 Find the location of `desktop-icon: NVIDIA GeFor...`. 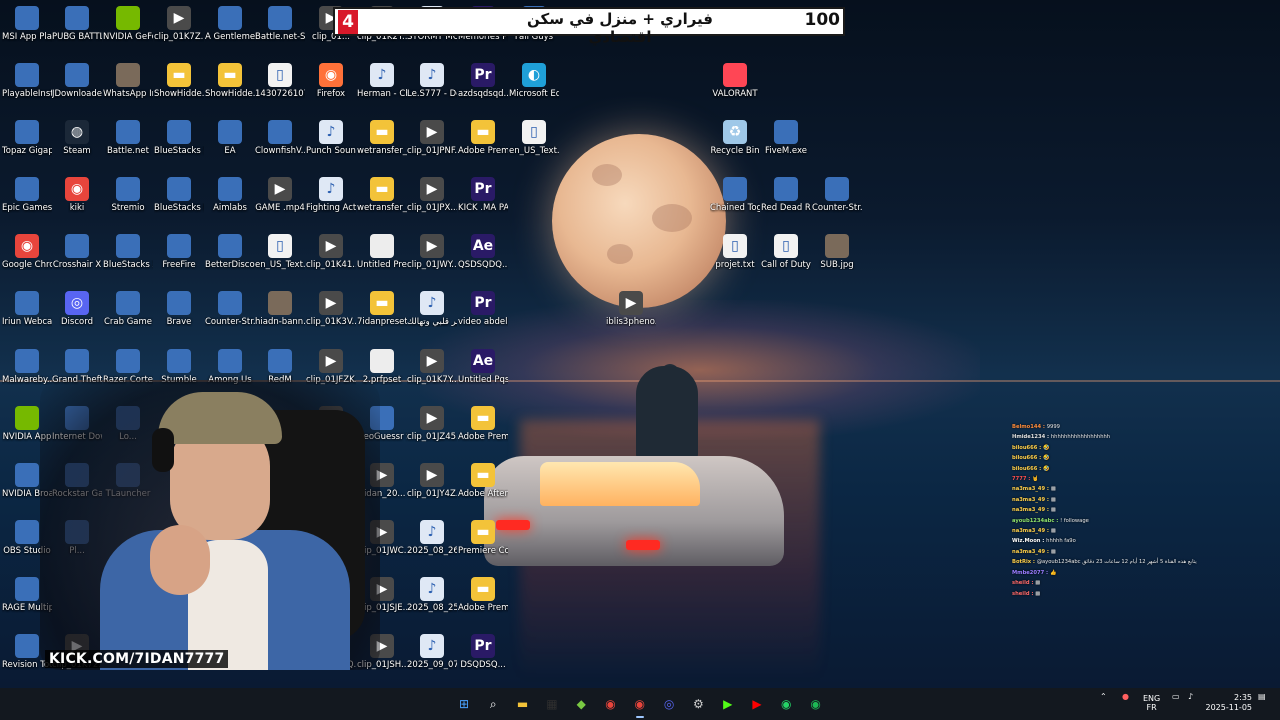

desktop-icon: NVIDIA GeFor... is located at coordinates (128, 24).